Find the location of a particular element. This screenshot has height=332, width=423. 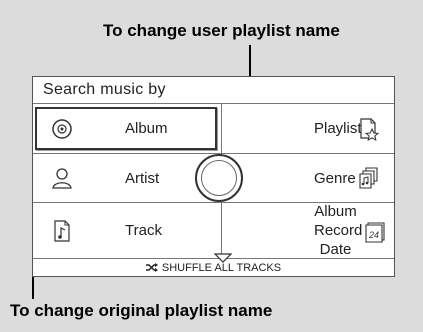

selector-knob is located at coordinates (219, 178).